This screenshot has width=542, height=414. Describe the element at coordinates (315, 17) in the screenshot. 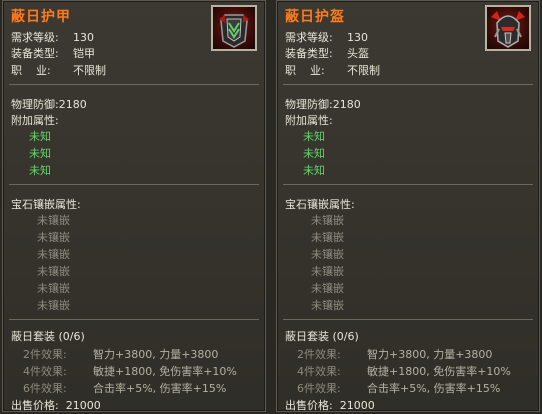

I see `item-title: 蔽日护盔` at that location.